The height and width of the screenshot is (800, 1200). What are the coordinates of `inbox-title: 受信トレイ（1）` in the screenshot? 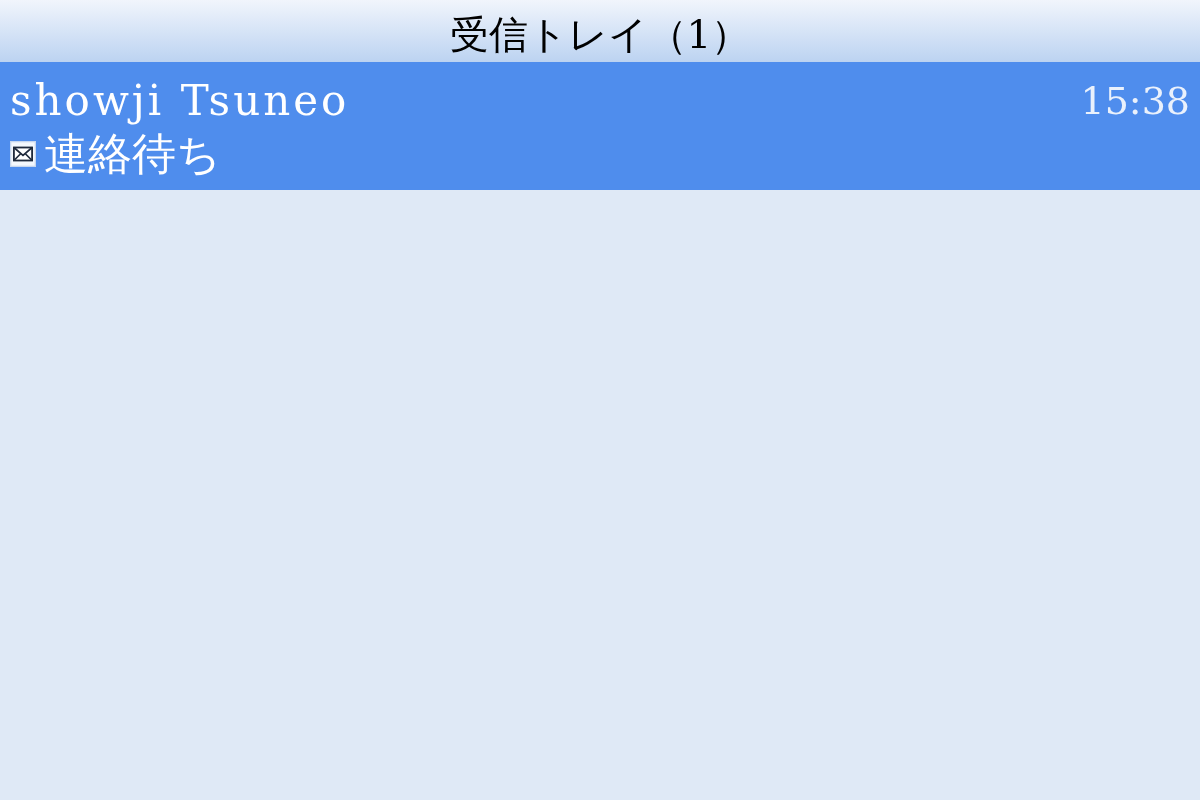 It's located at (600, 32).